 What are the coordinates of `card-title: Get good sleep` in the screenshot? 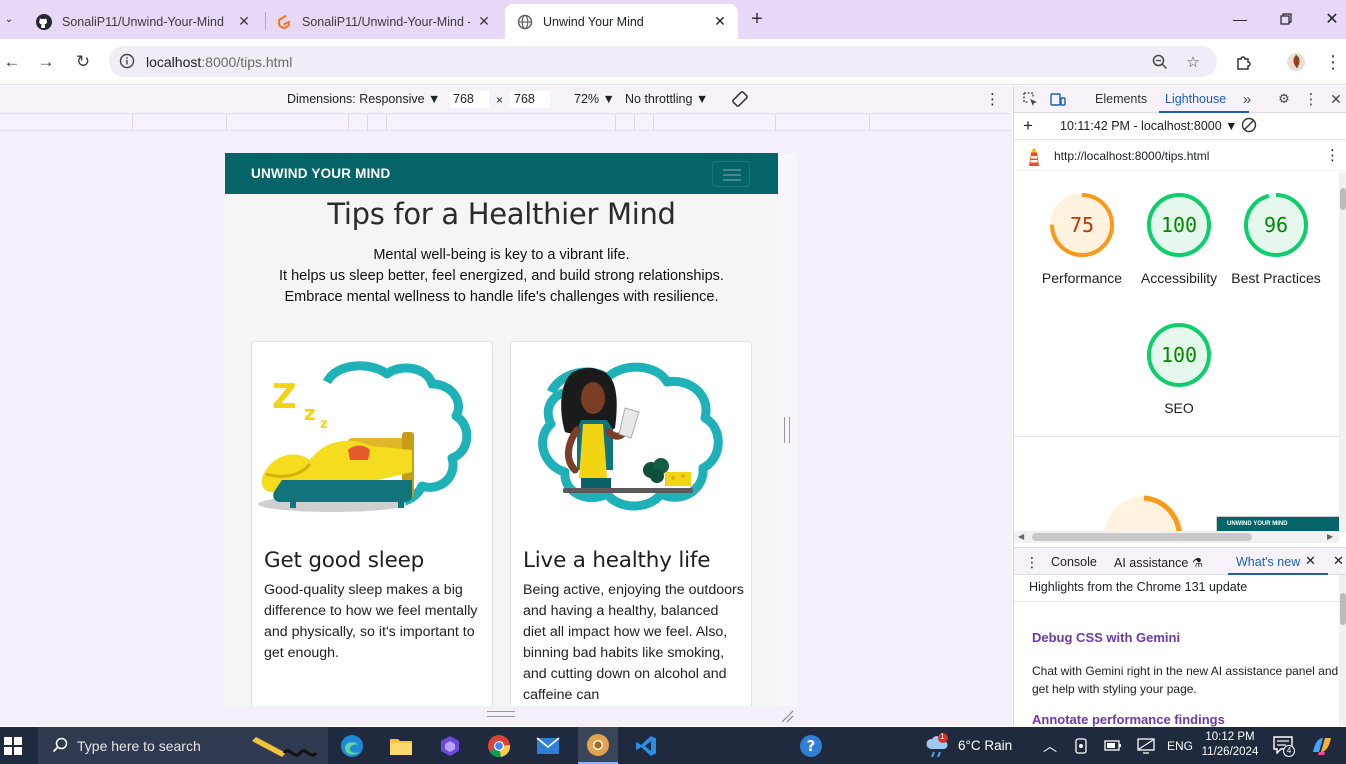 It's located at (344, 560).